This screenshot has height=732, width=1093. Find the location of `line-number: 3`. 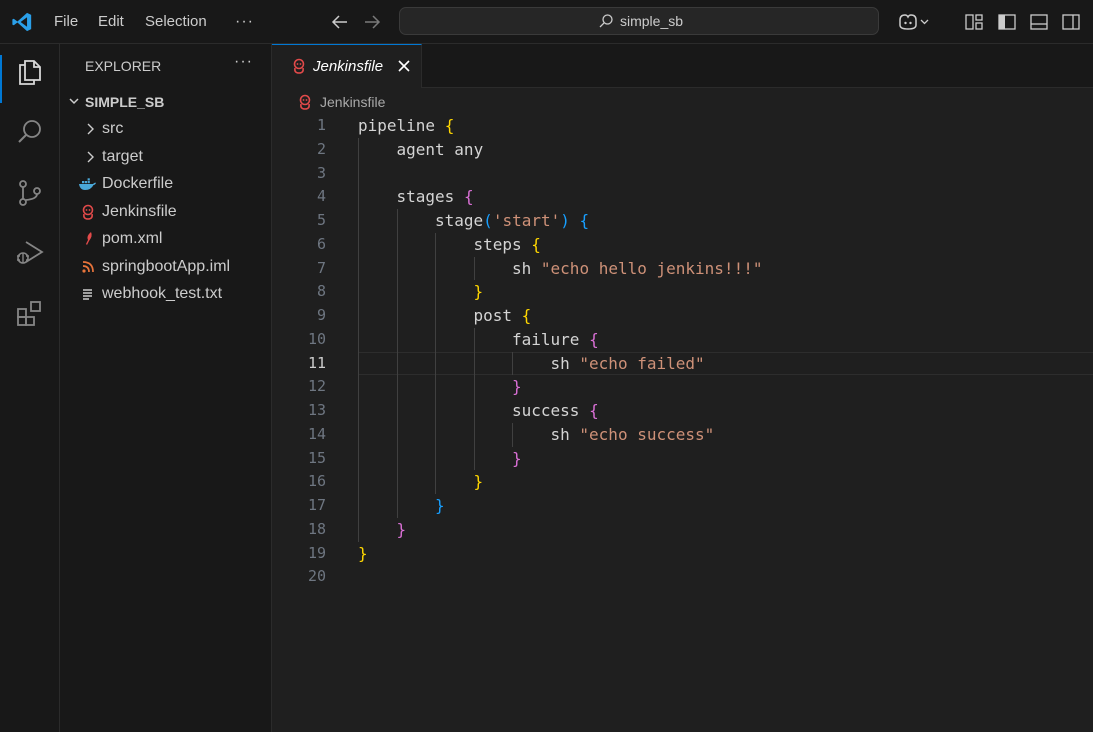

line-number: 3 is located at coordinates (321, 172).